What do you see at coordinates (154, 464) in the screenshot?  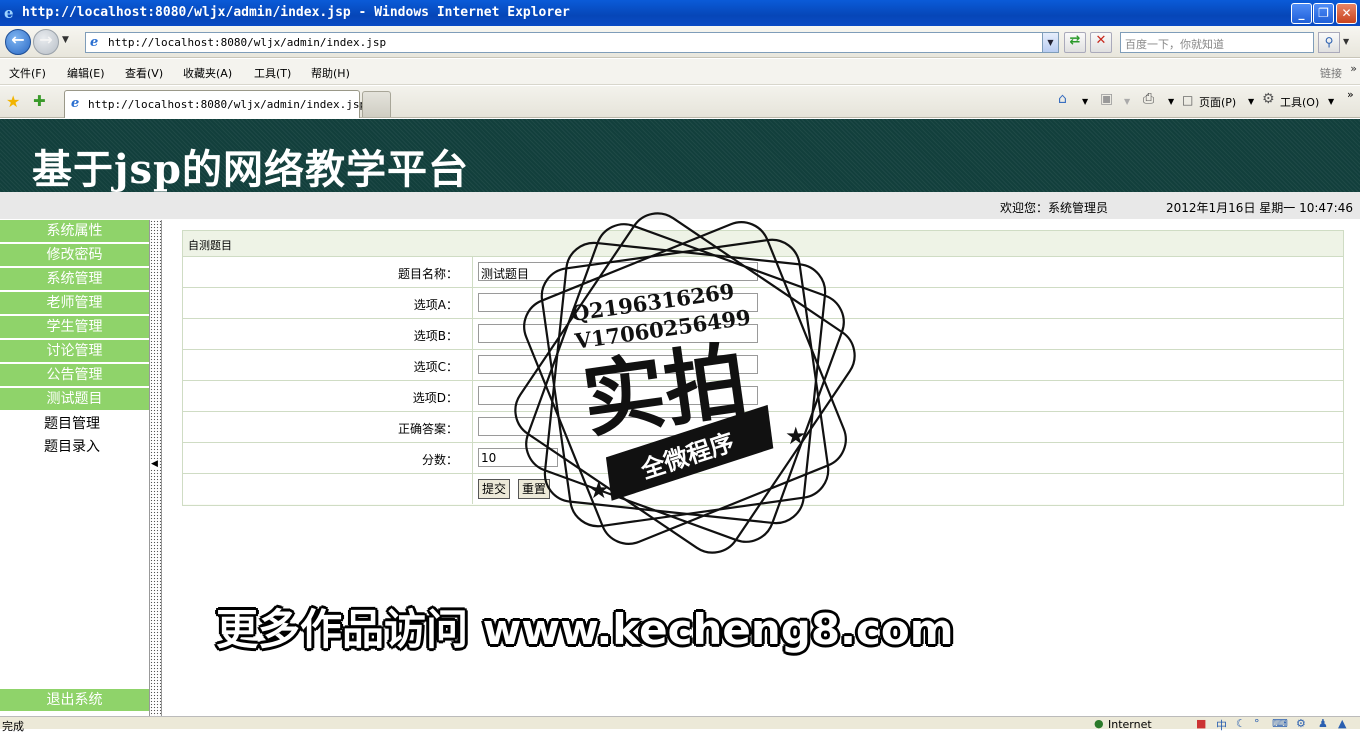 I see `collapse-arrow-icon: ◀` at bounding box center [154, 464].